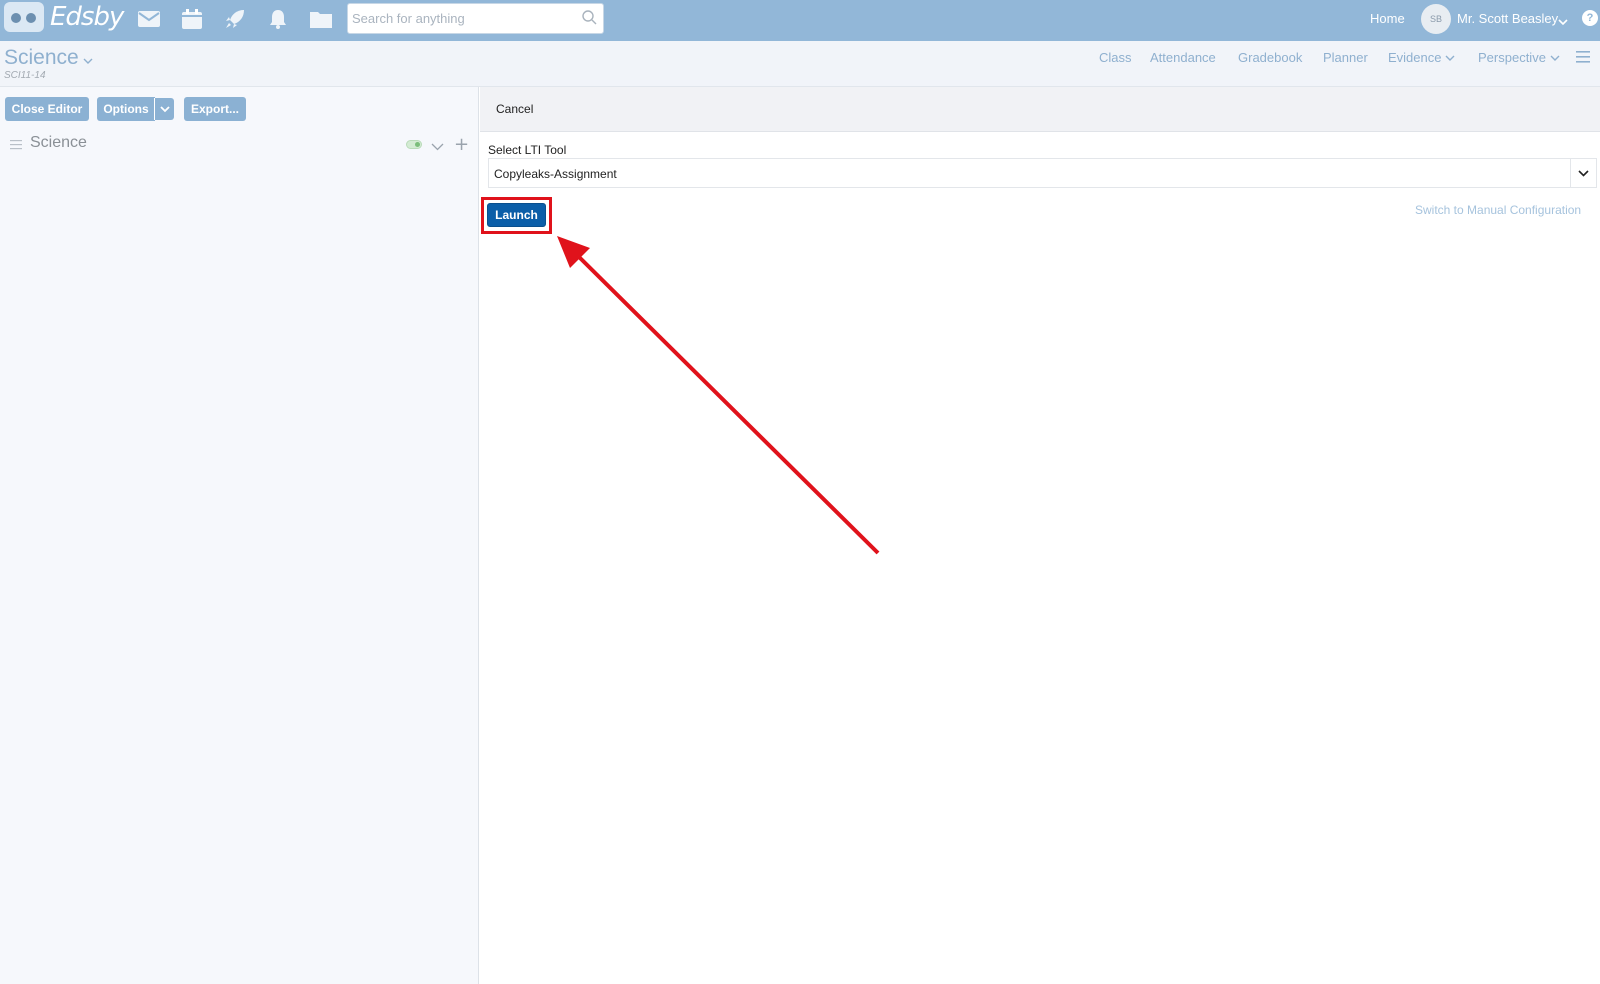 This screenshot has height=984, width=1600. What do you see at coordinates (164, 109) in the screenshot?
I see `options-dropdown-button` at bounding box center [164, 109].